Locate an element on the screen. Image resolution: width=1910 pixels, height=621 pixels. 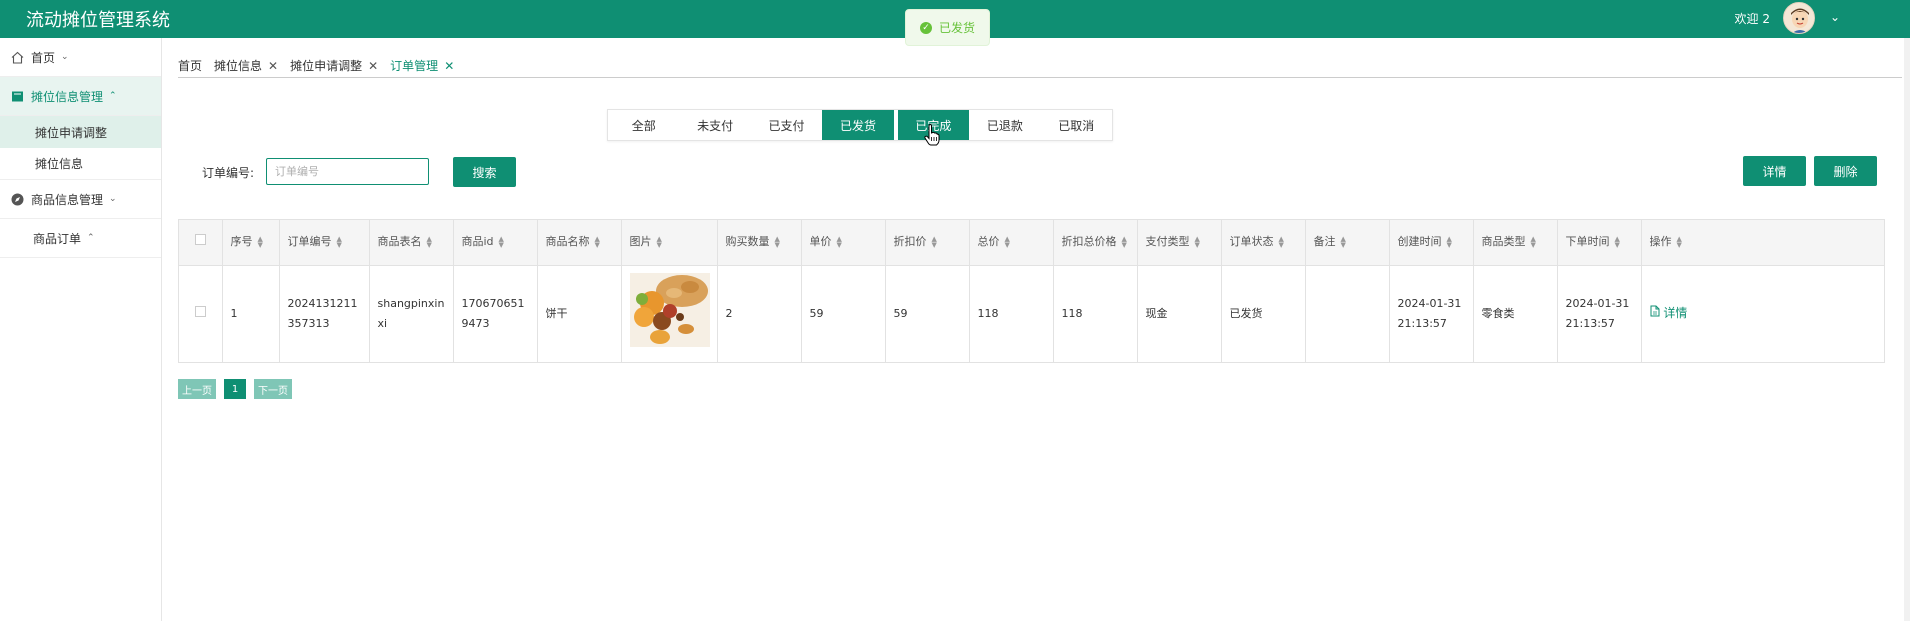
column-header: 商品类型 ▲ ▼ is located at coordinates (1515, 243).